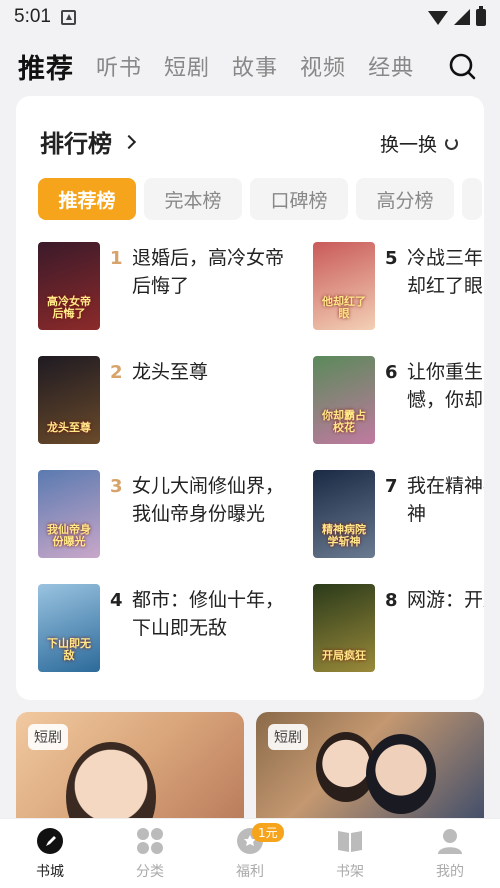 Image resolution: width=500 pixels, height=888 pixels. I want to click on tab-short-drama: 短剧, so click(187, 66).